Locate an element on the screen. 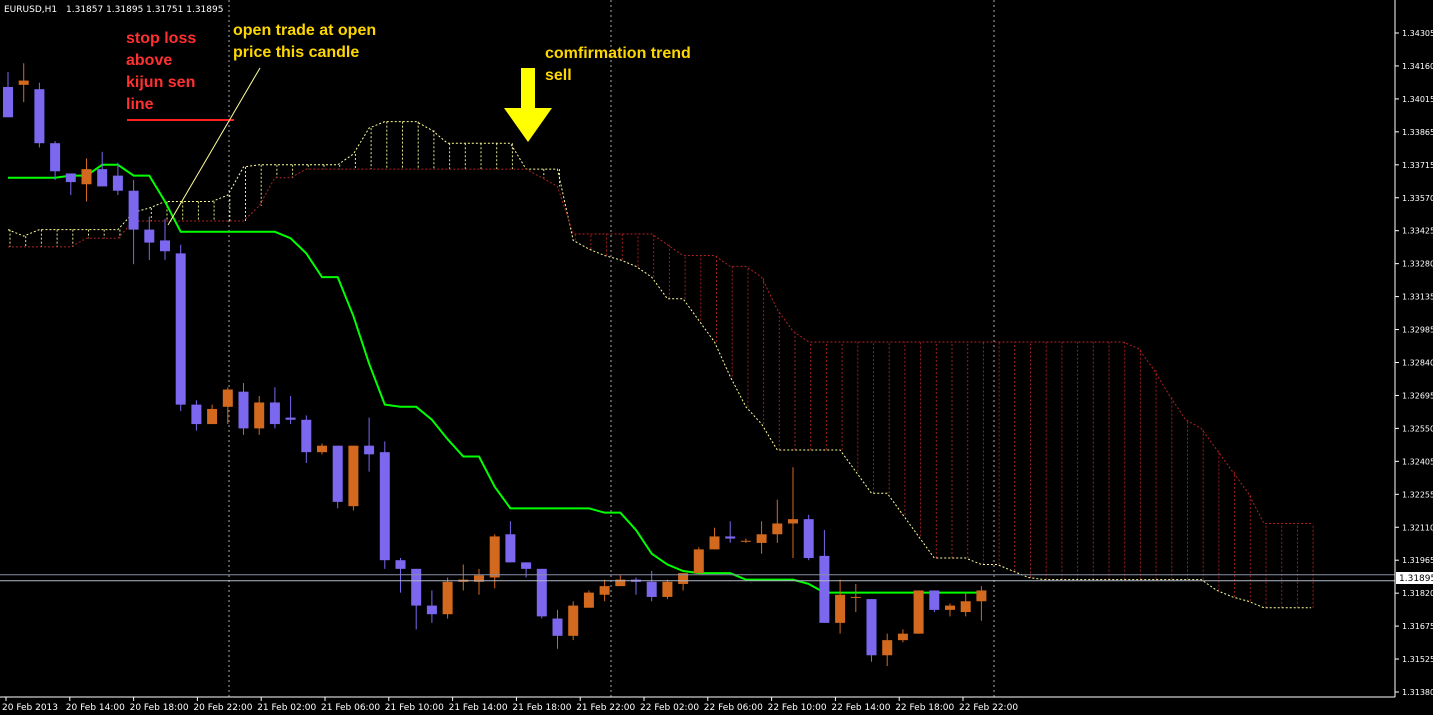  stop-loss-line-1: stop loss is located at coordinates (161, 38).